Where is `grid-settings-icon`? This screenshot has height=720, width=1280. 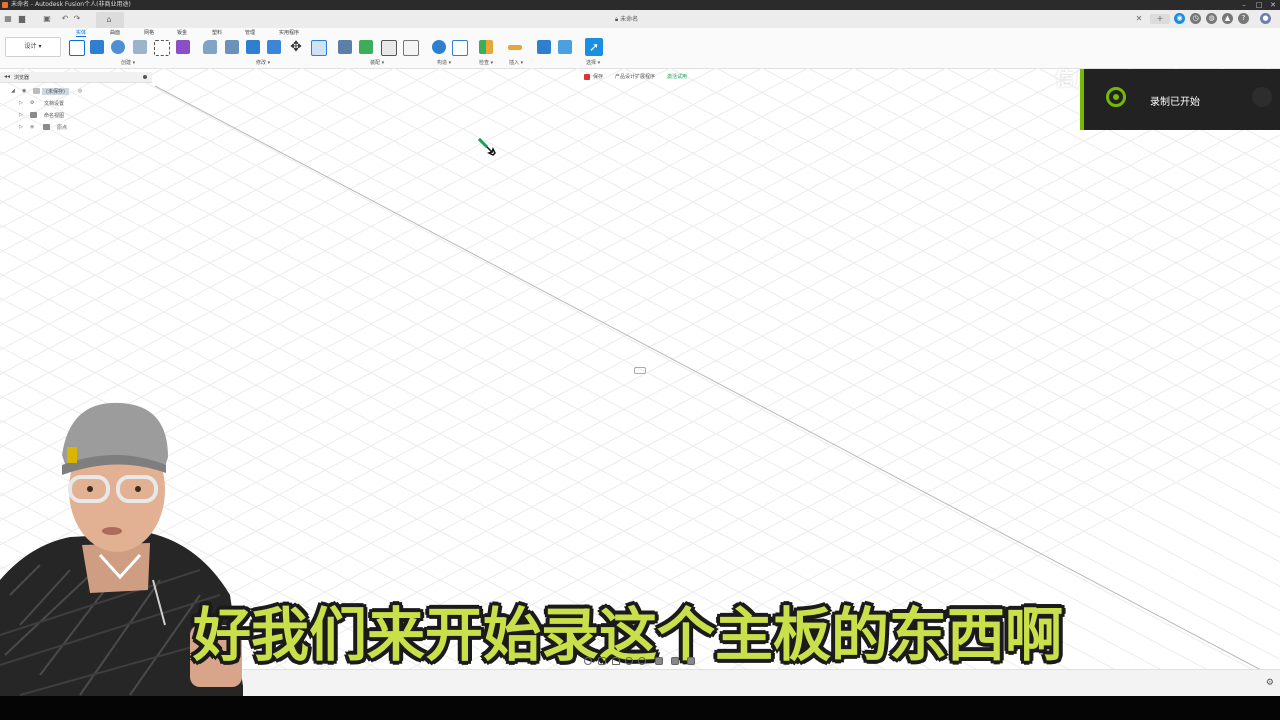
grid-settings-icon is located at coordinates (675, 661).